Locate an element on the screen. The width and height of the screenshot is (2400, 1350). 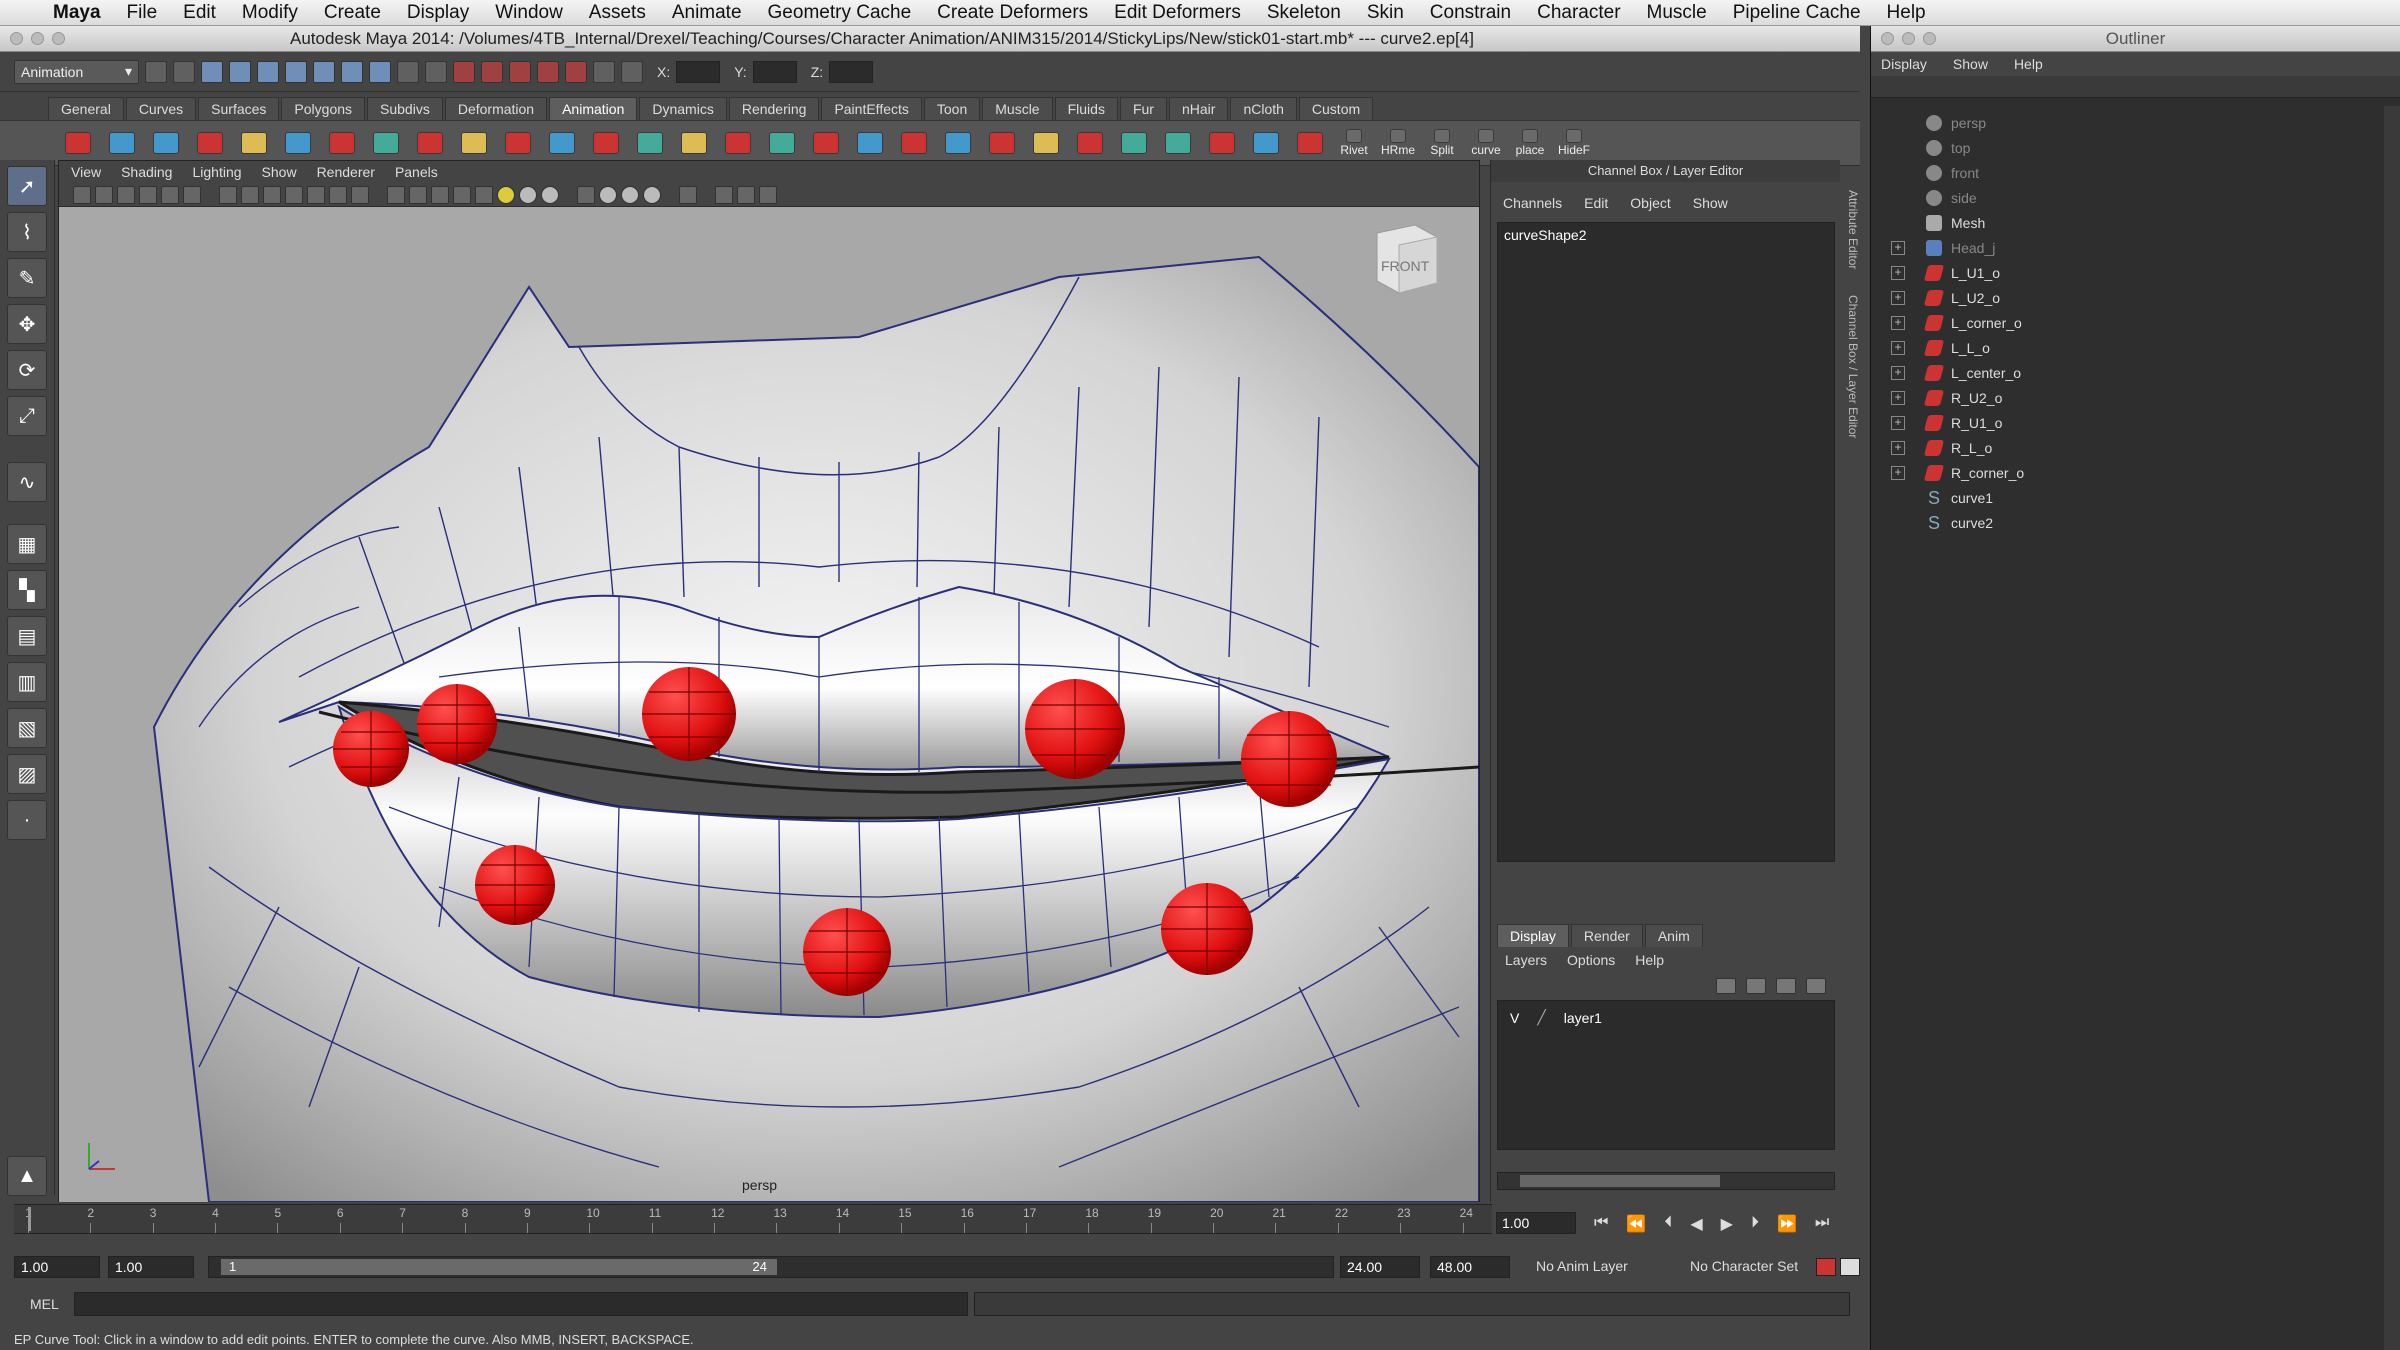
shelf-hrme-button: HRme is located at coordinates (1398, 143).